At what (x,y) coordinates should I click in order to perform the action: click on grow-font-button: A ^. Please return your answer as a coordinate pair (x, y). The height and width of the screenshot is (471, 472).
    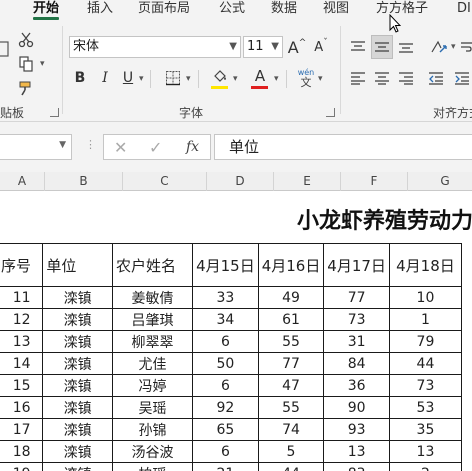
    Looking at the image, I should click on (297, 47).